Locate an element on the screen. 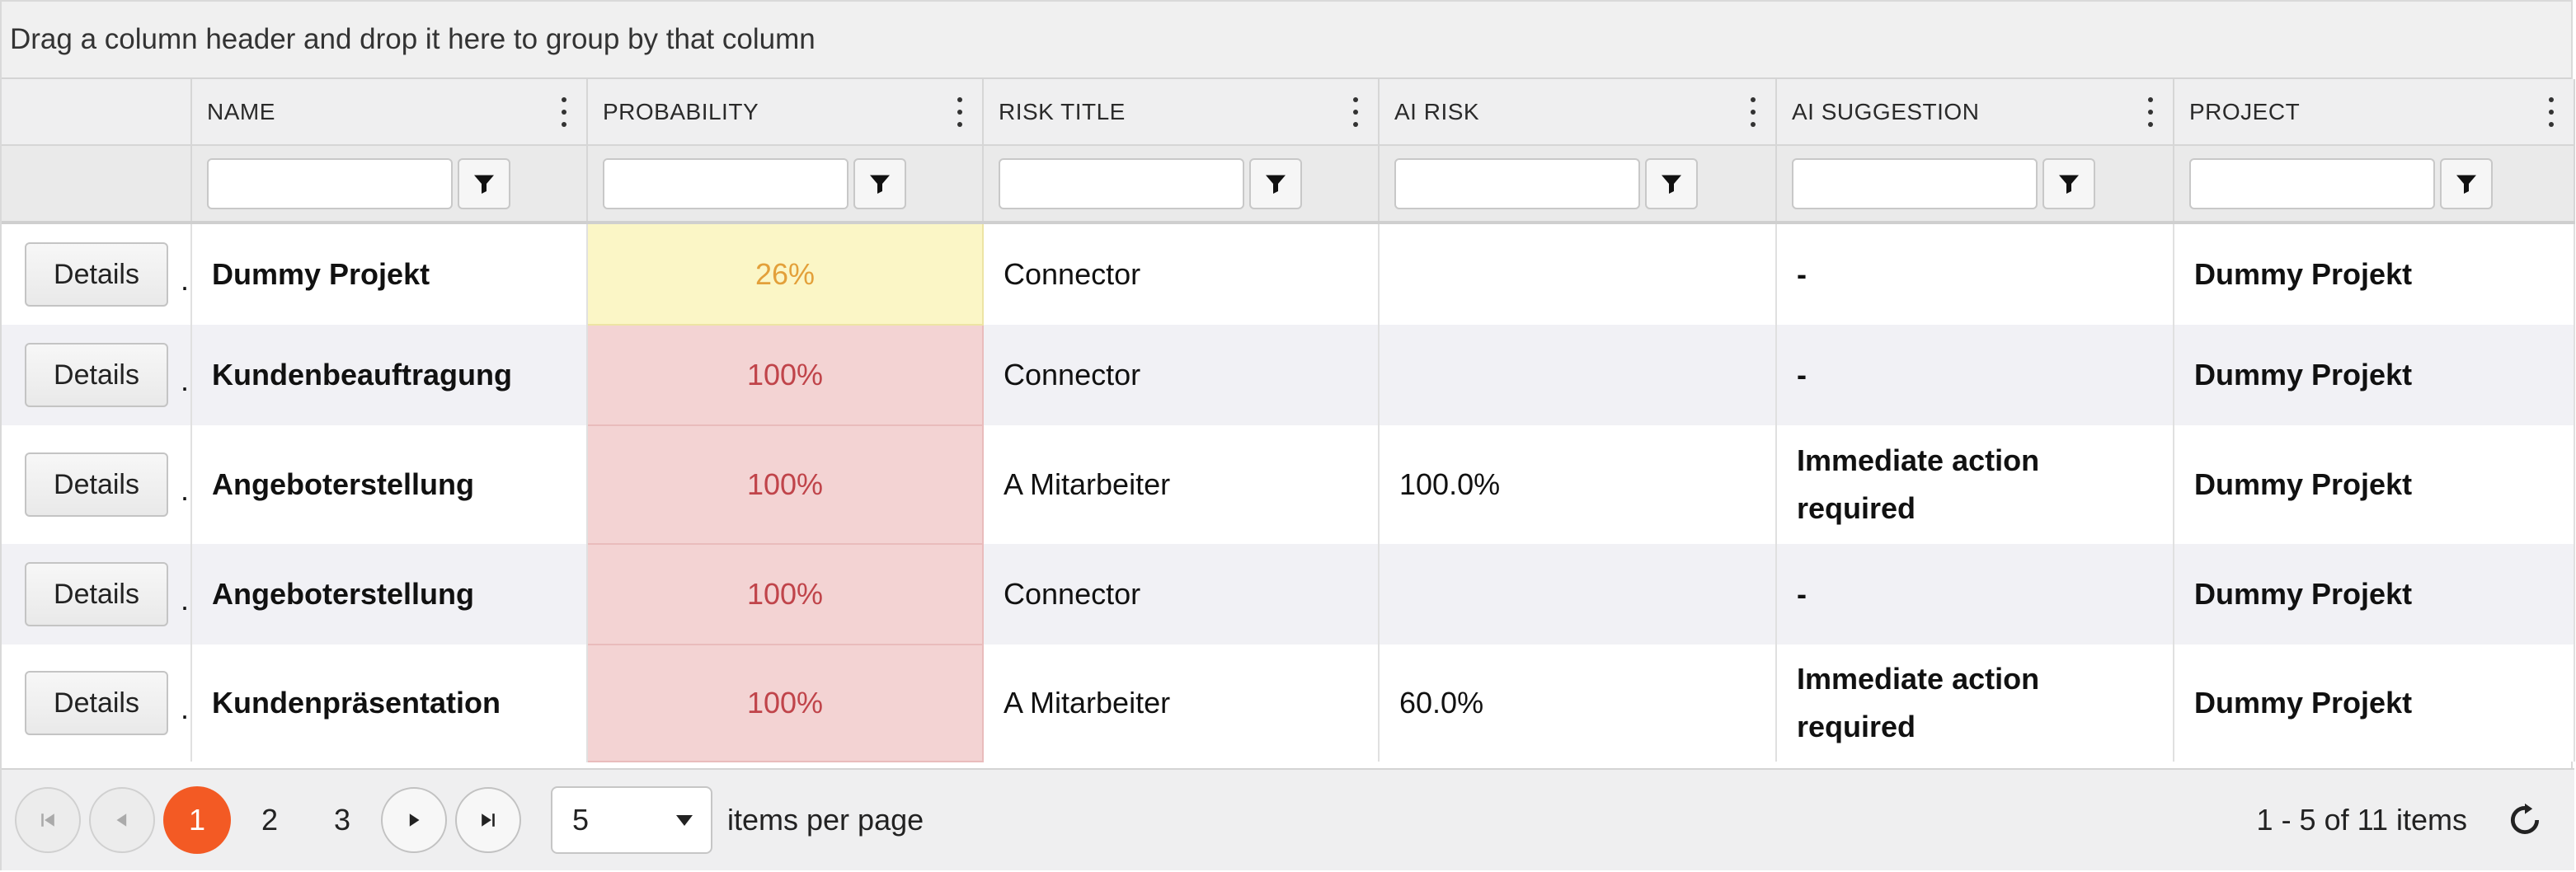 This screenshot has width=2576, height=872. column-header-label: NAME is located at coordinates (241, 111).